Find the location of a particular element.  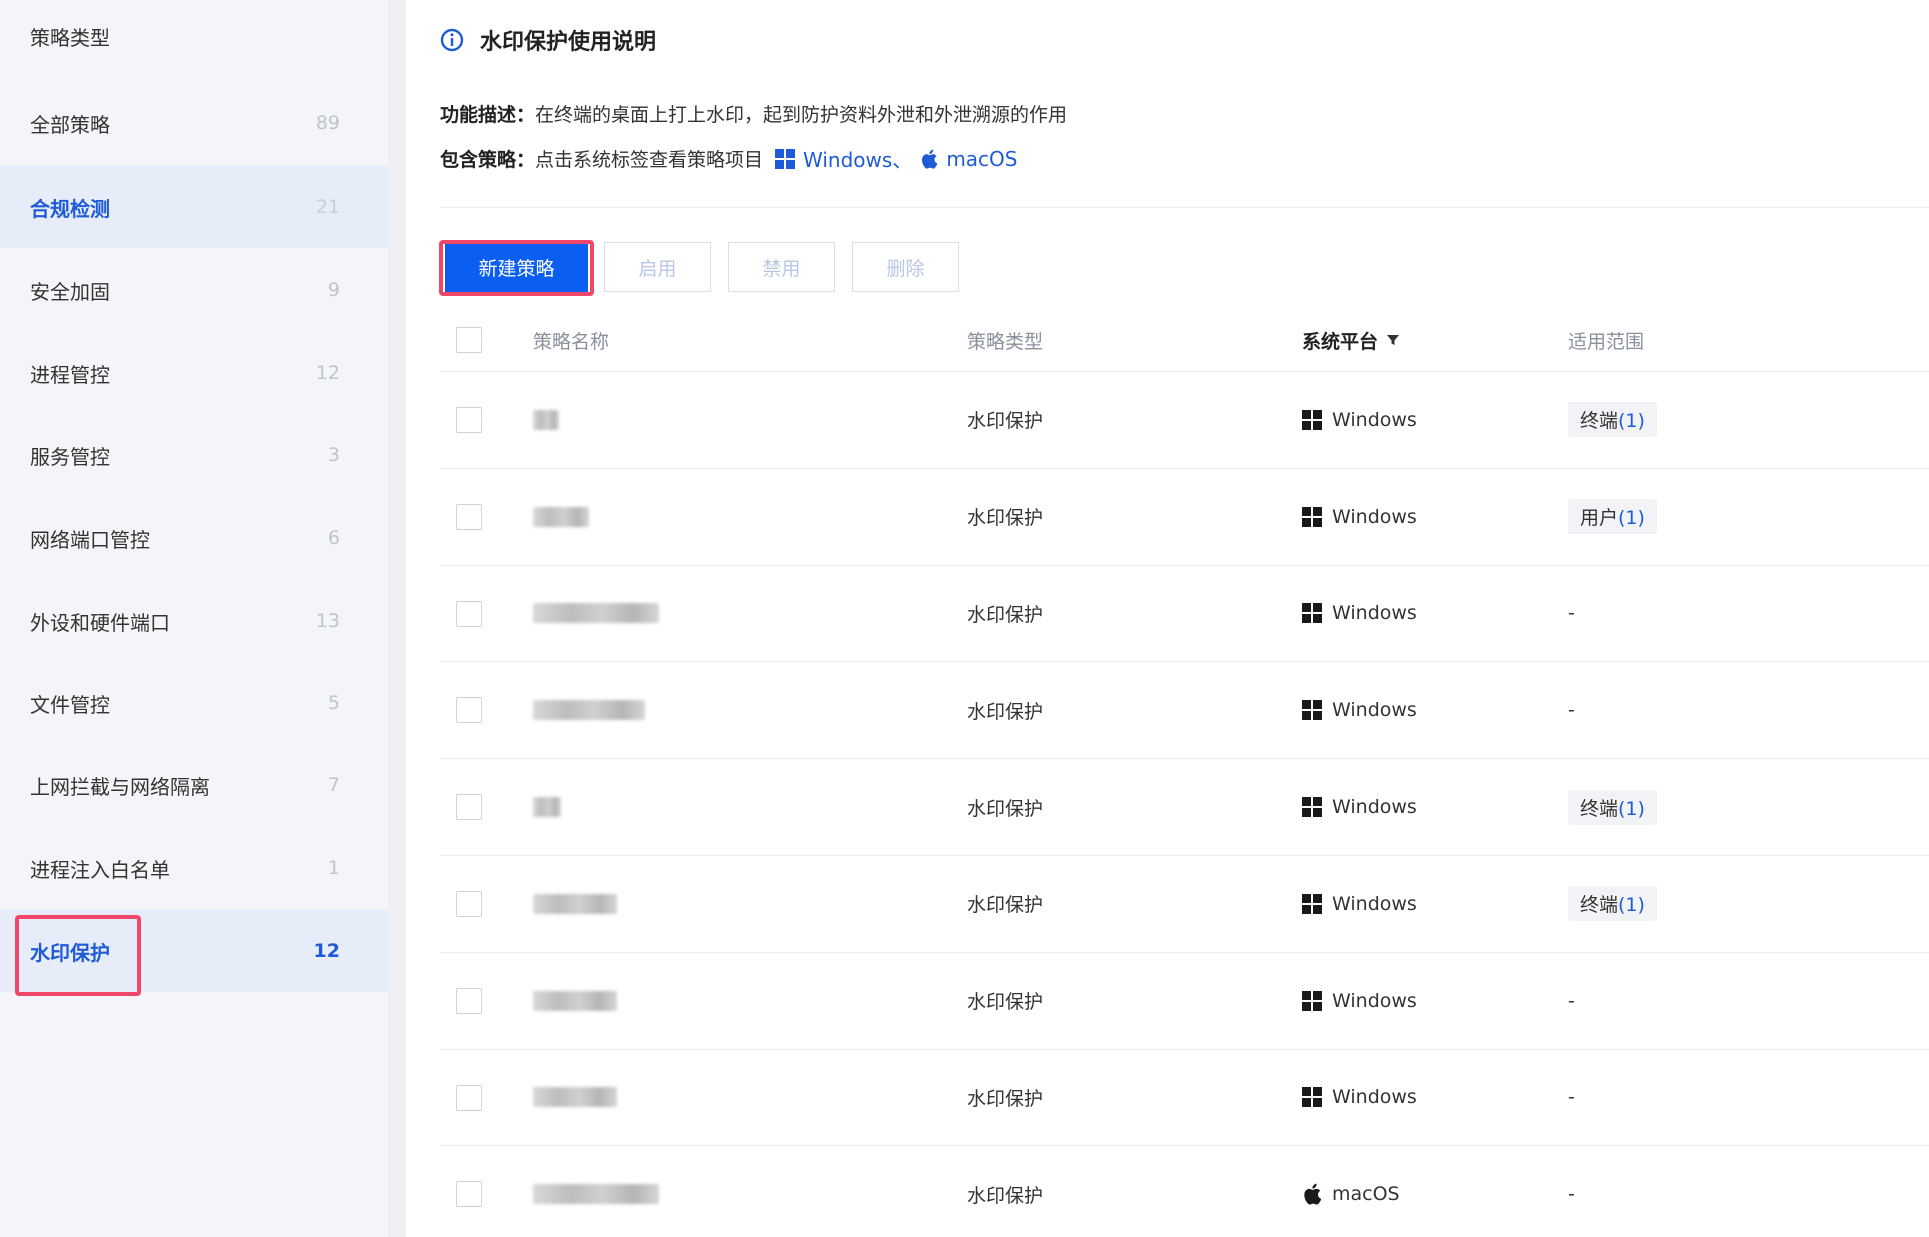

scope-tag-label: 终端 is located at coordinates (1599, 421).